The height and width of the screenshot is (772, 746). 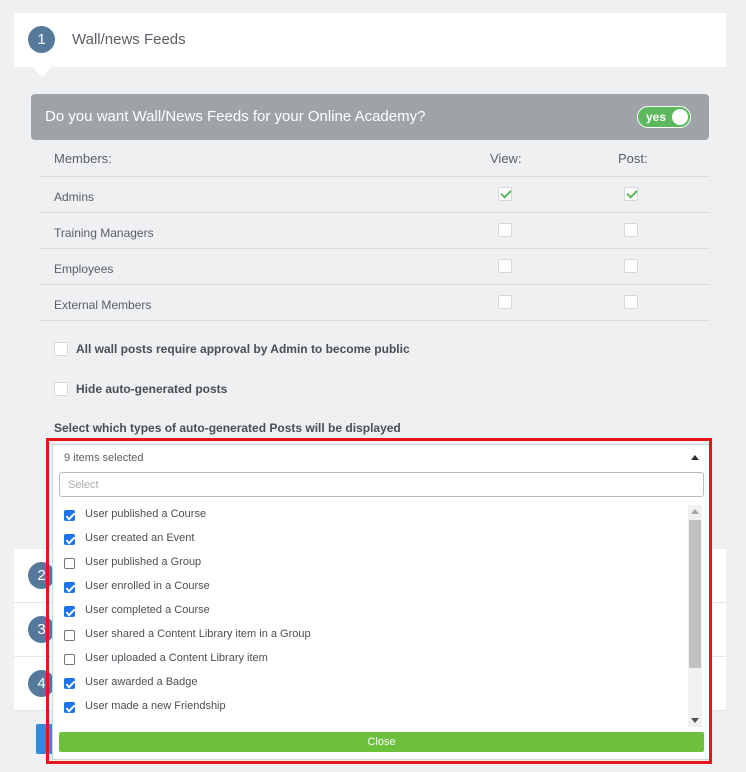 I want to click on step-pointer-arrow, so click(x=42, y=72).